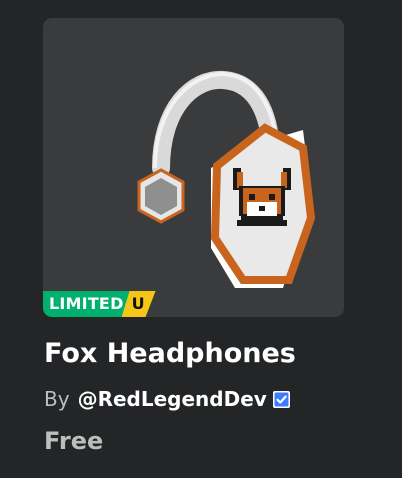 The image size is (402, 478). What do you see at coordinates (170, 354) in the screenshot?
I see `item-name: Fox Headphones` at bounding box center [170, 354].